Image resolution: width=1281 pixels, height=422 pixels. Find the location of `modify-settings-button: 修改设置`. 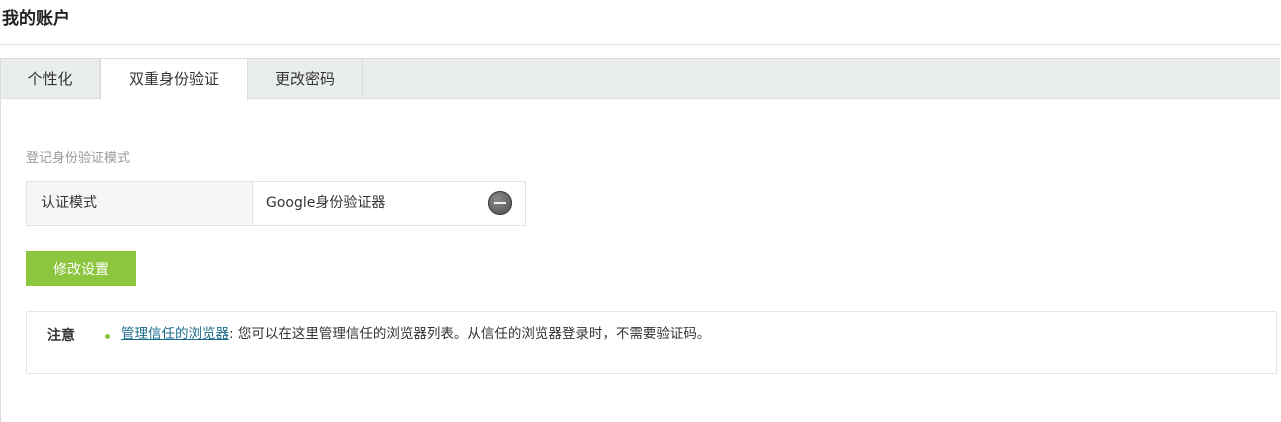

modify-settings-button: 修改设置 is located at coordinates (81, 268).